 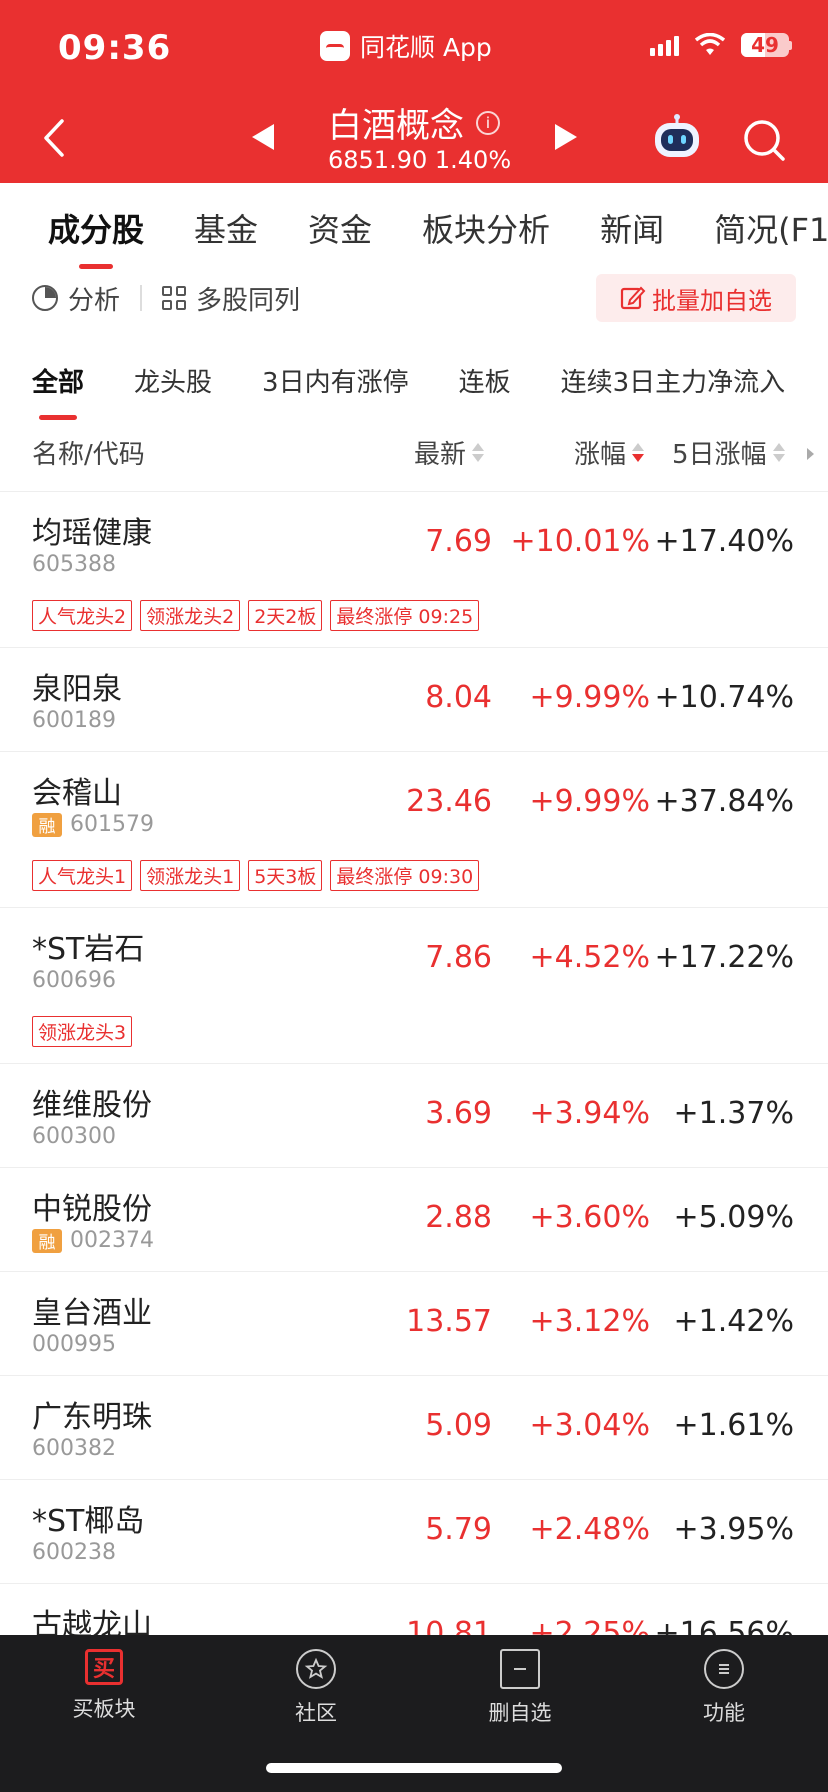 I want to click on board-price: 6851.90, so click(x=378, y=160).